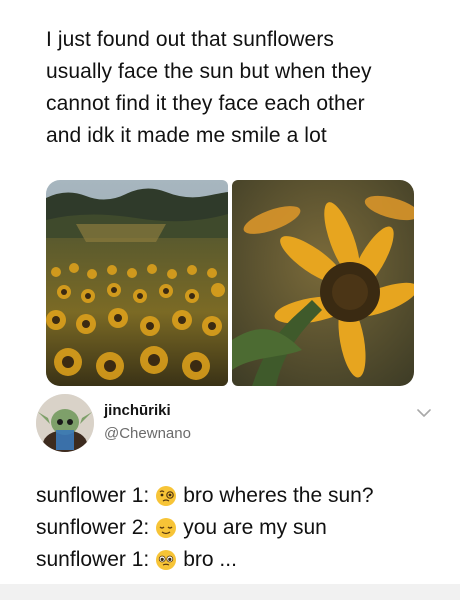 The image size is (460, 600). Describe the element at coordinates (166, 528) in the screenshot. I see `relieved-face-icon` at that location.